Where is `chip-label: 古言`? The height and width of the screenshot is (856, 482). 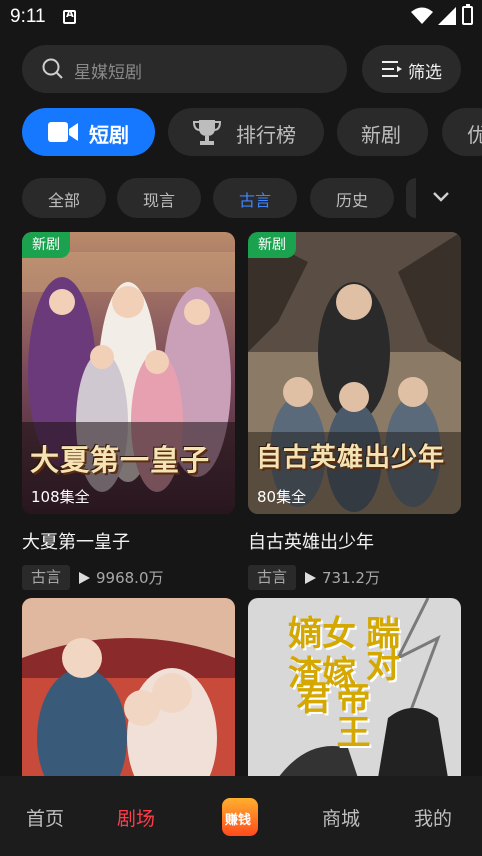 chip-label: 古言 is located at coordinates (254, 200).